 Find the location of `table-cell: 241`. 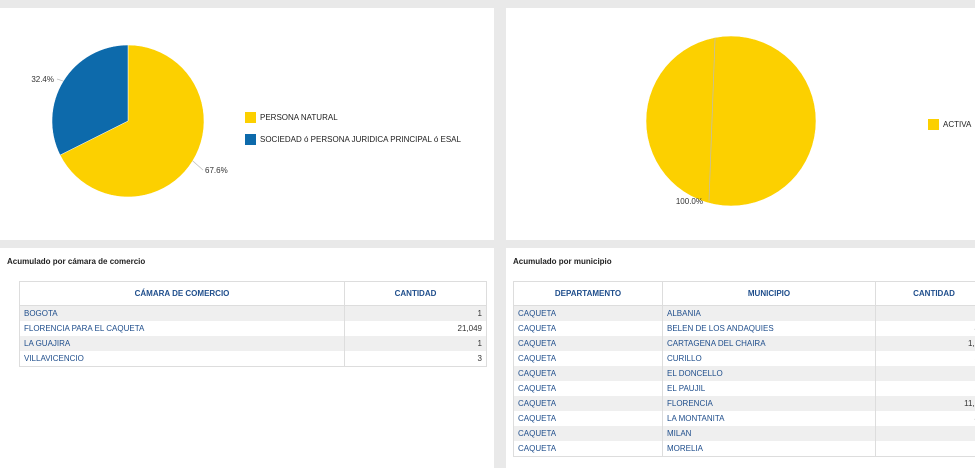

table-cell: 241 is located at coordinates (925, 433).